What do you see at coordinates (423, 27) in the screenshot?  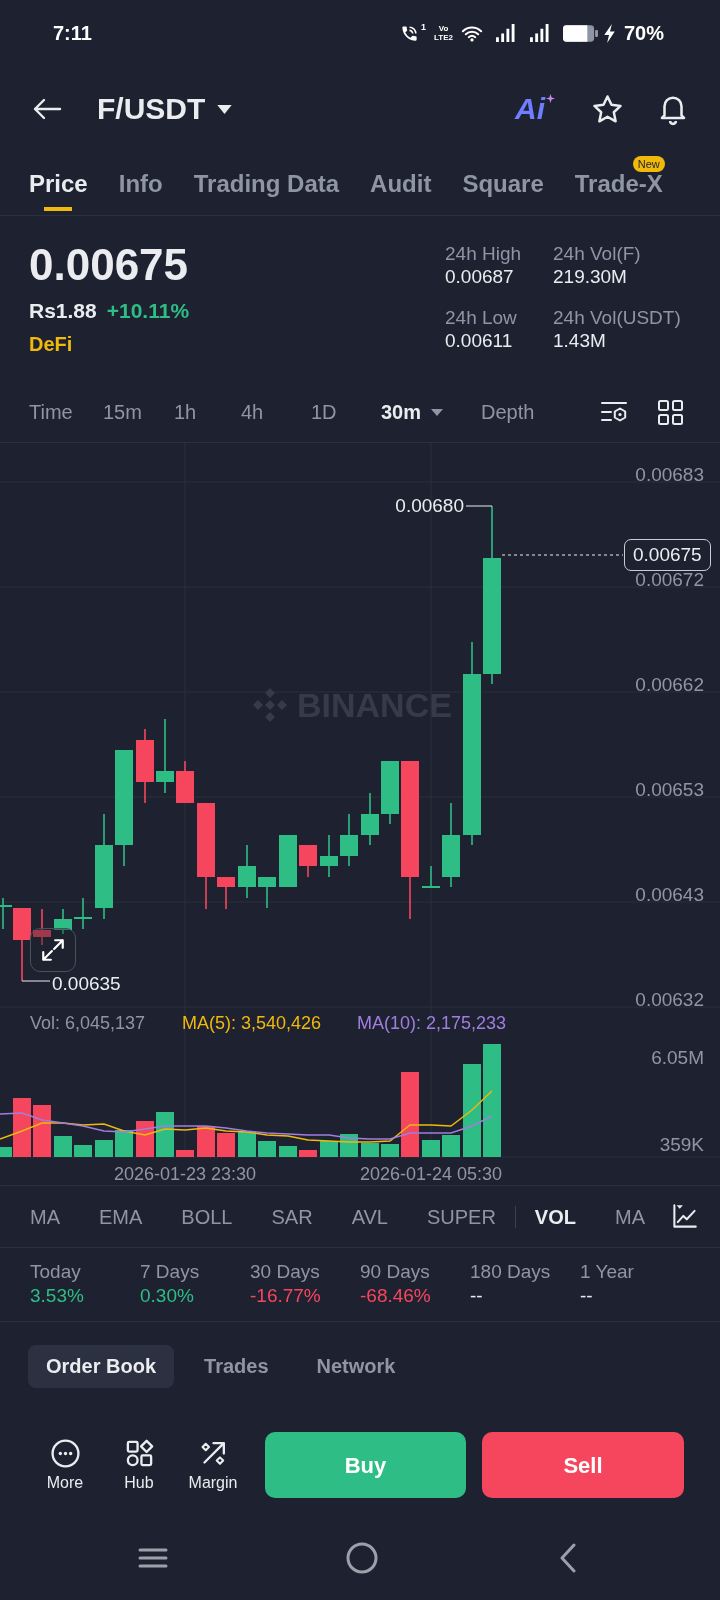 I see `sim-slot-number: 1` at bounding box center [423, 27].